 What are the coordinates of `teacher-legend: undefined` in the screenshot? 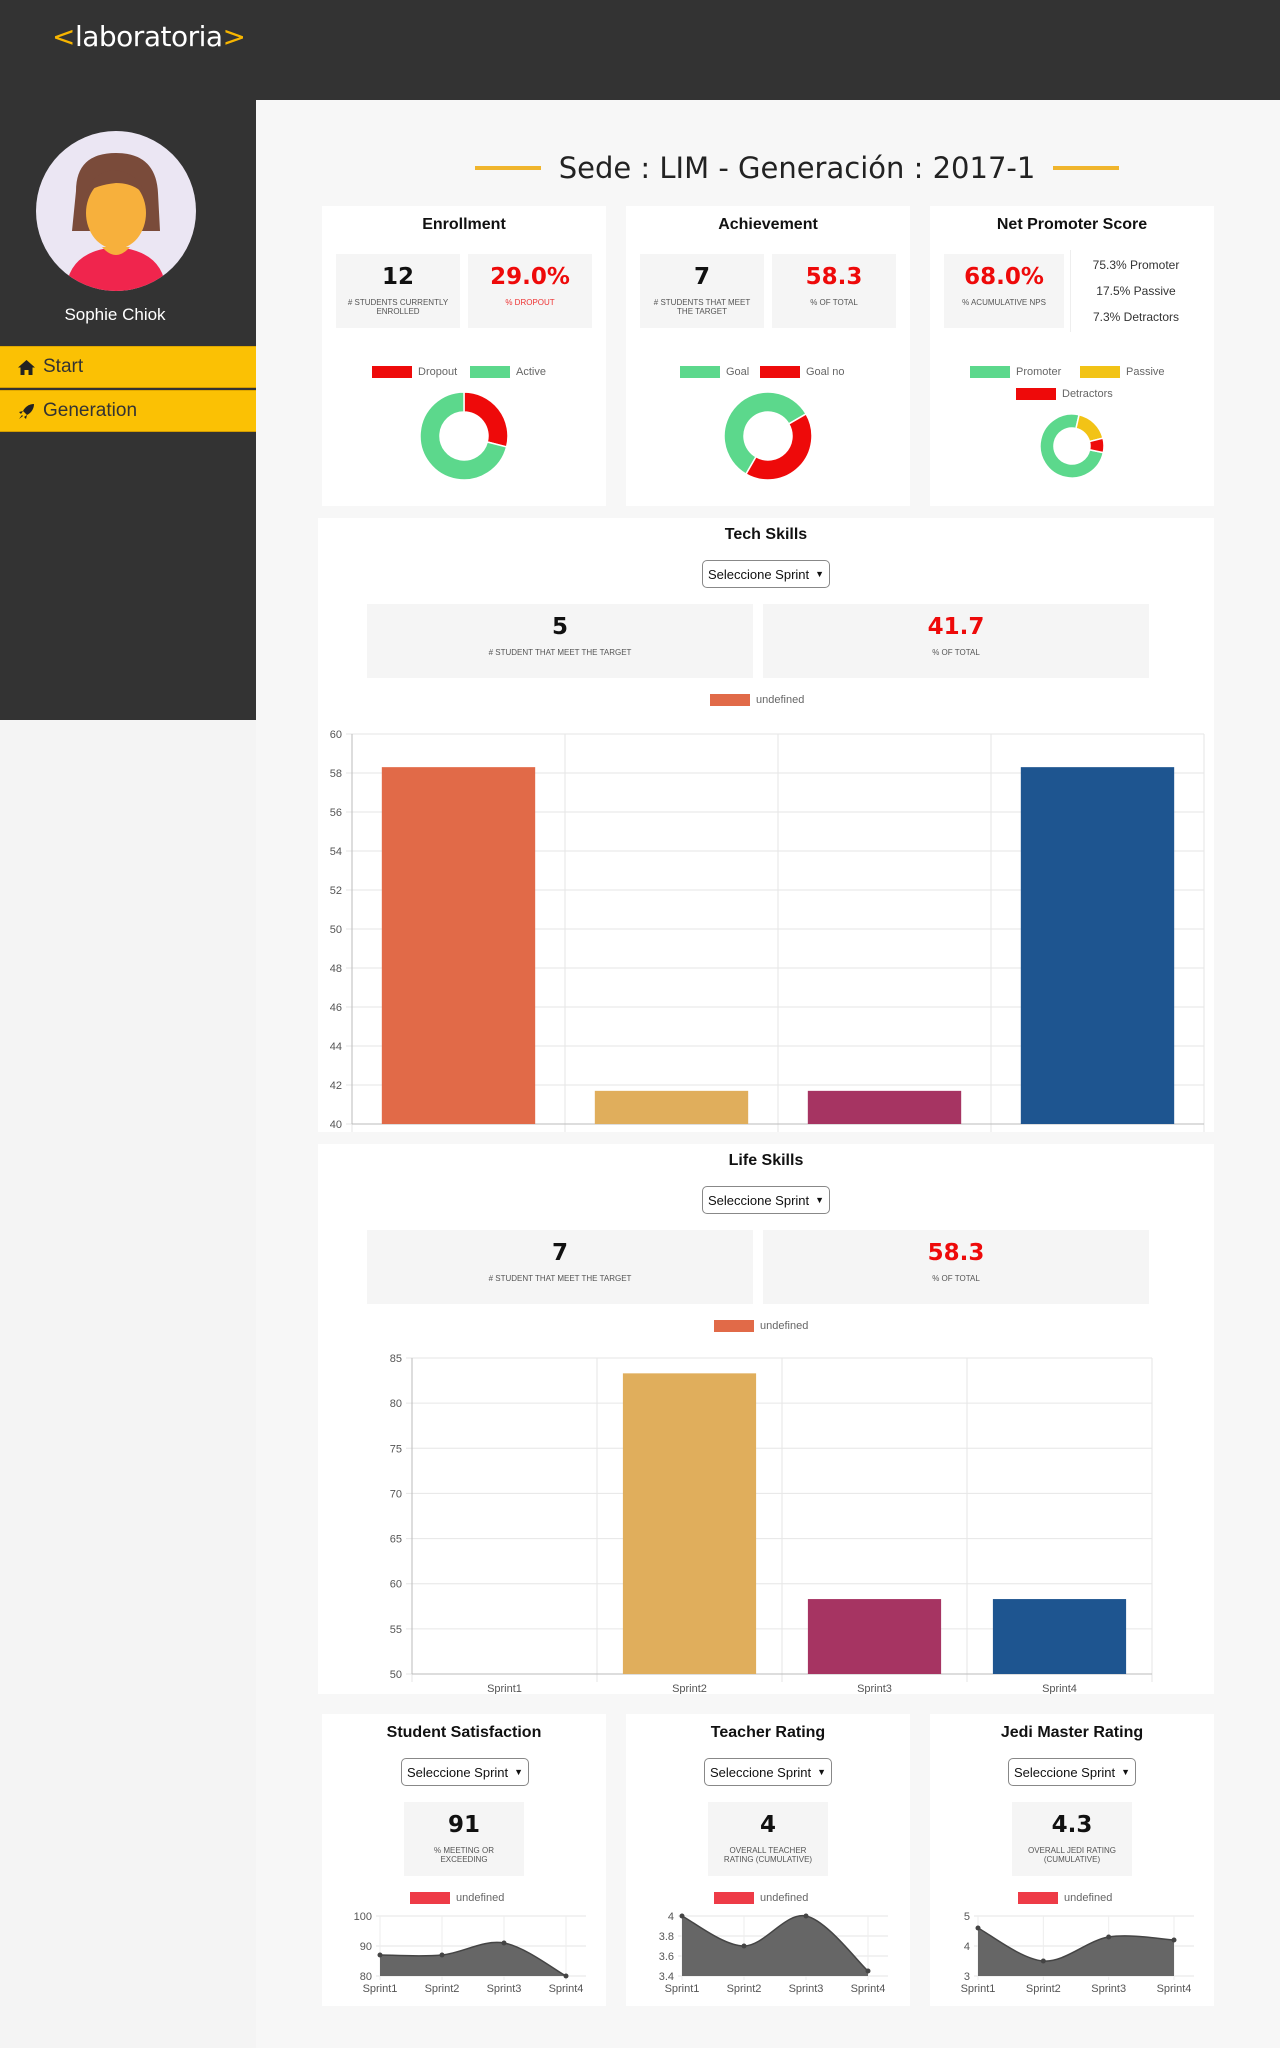 It's located at (761, 1898).